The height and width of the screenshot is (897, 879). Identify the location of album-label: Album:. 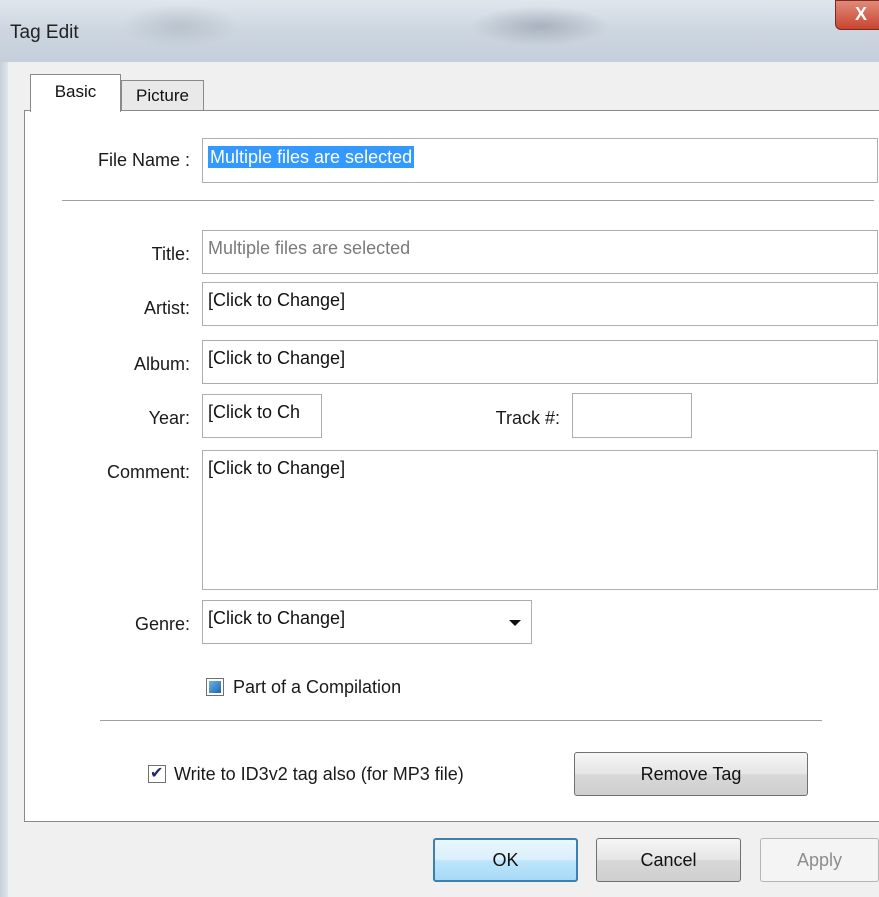
(161, 364).